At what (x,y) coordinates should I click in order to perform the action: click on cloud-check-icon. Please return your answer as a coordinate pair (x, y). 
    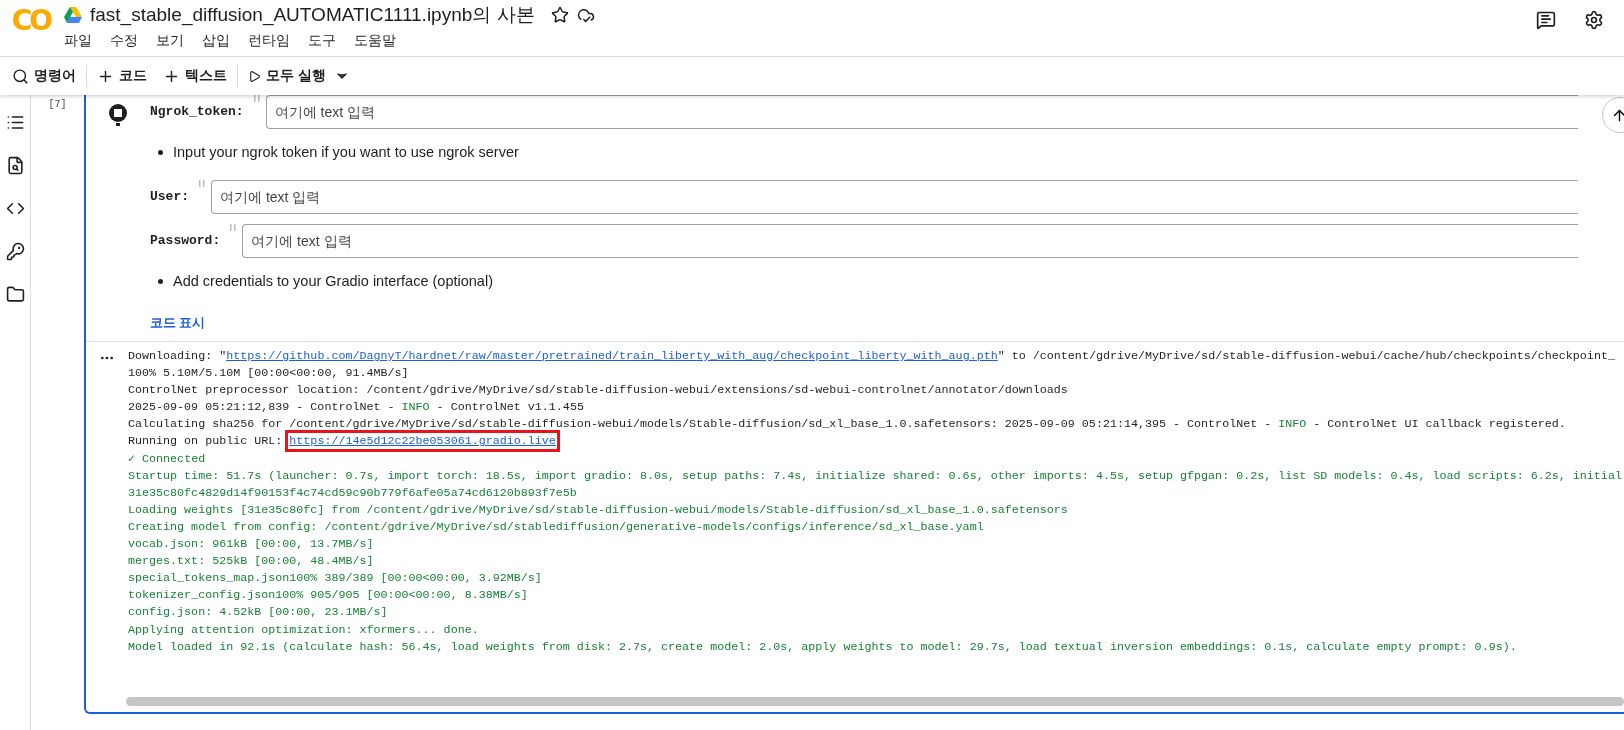
    Looking at the image, I should click on (585, 15).